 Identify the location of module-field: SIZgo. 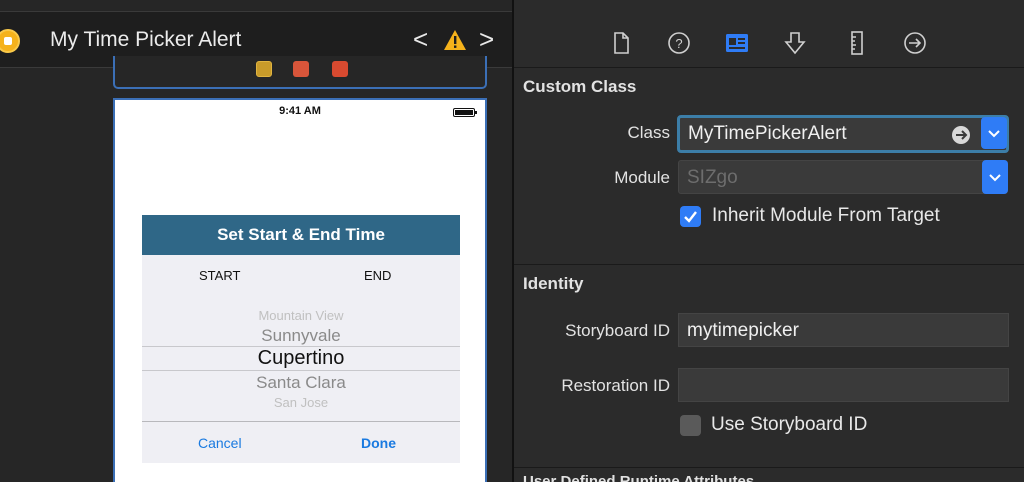
(843, 177).